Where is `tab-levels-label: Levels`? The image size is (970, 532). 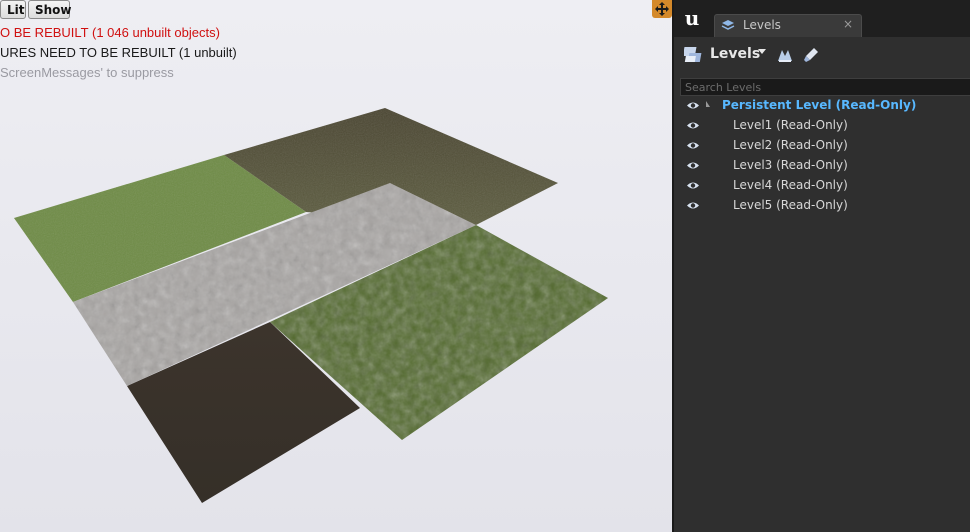 tab-levels-label: Levels is located at coordinates (762, 25).